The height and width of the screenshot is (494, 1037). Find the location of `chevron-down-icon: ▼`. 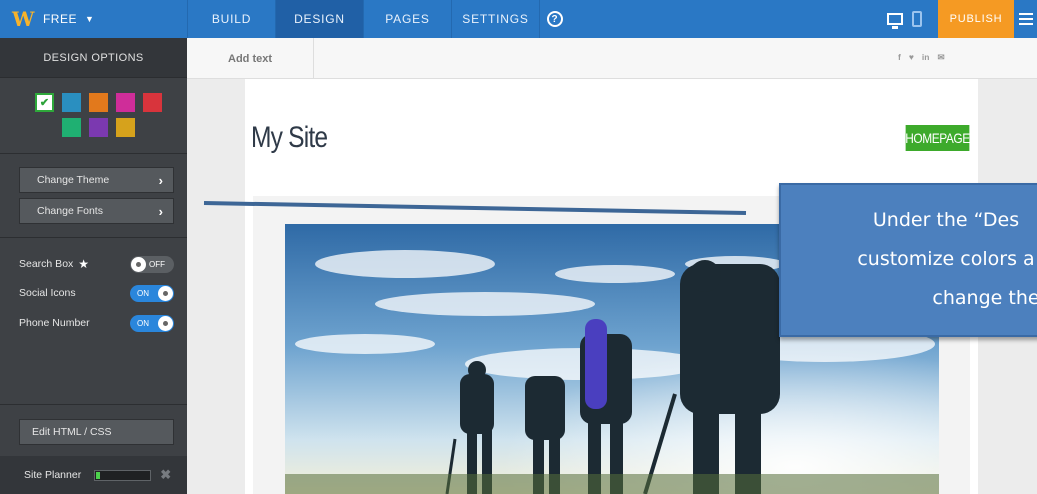

chevron-down-icon: ▼ is located at coordinates (89, 19).